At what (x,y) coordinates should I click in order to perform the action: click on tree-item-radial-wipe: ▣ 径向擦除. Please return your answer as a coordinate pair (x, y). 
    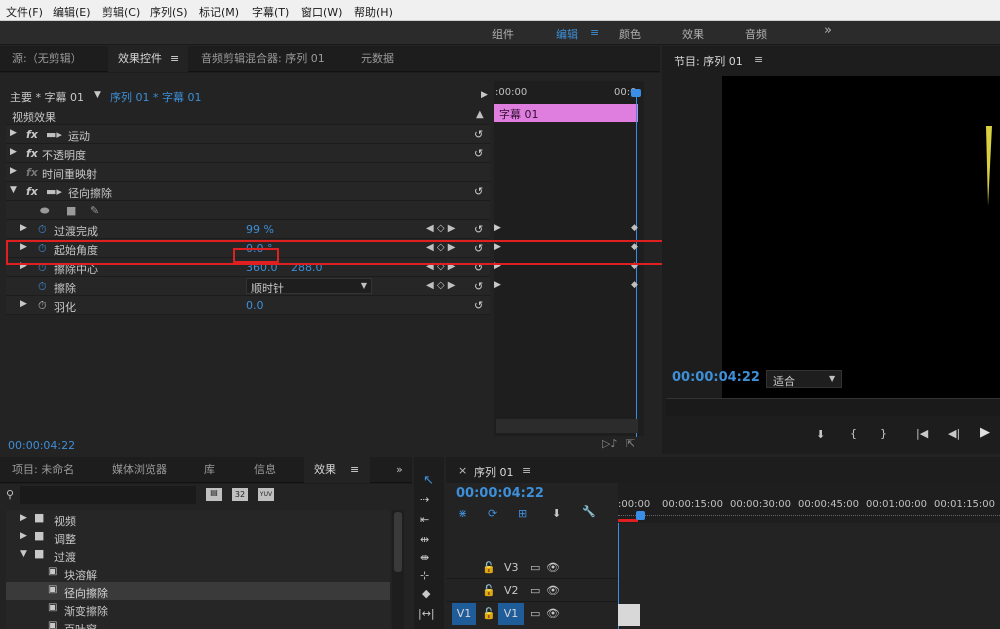
    Looking at the image, I should click on (198, 591).